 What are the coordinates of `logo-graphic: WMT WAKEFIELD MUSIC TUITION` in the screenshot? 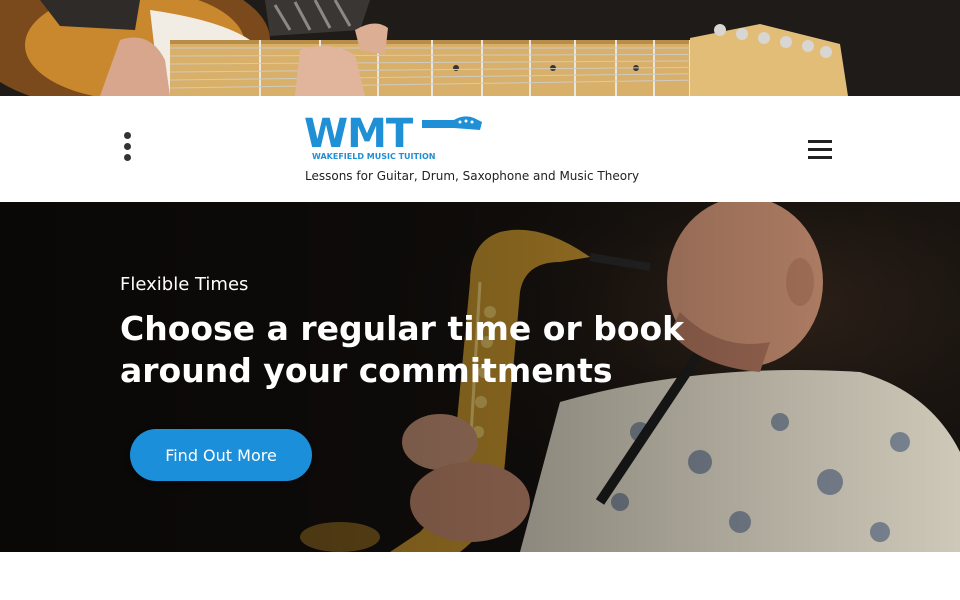 It's located at (393, 136).